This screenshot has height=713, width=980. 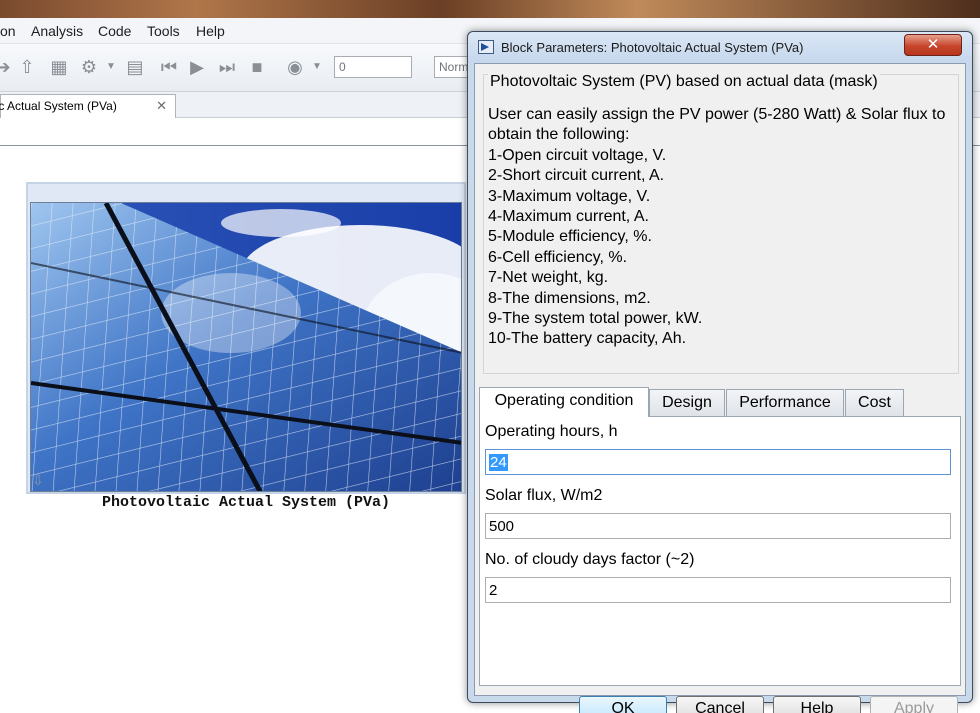 What do you see at coordinates (548, 278) in the screenshot?
I see `description-line: 7-Net weight, kg.` at bounding box center [548, 278].